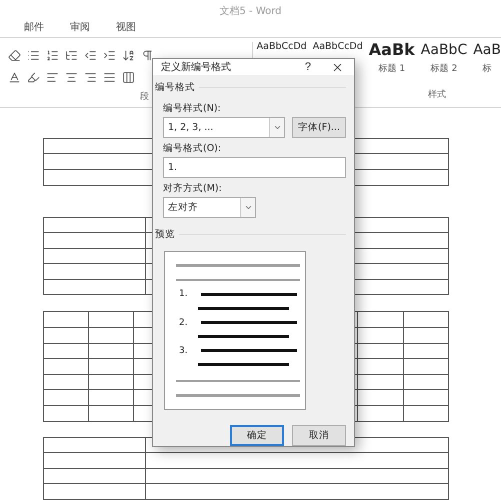 The image size is (501, 500). What do you see at coordinates (307, 67) in the screenshot?
I see `help-button: ?` at bounding box center [307, 67].